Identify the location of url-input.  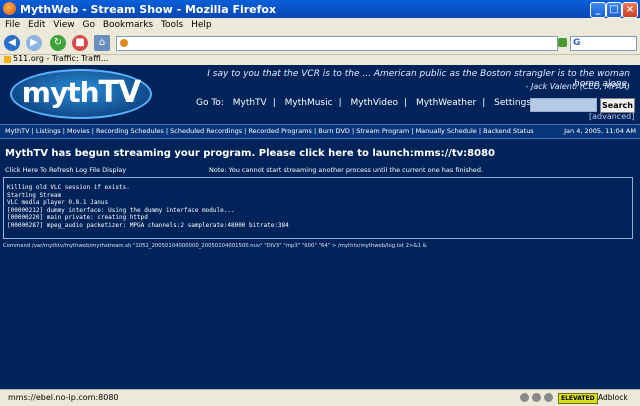
(337, 43).